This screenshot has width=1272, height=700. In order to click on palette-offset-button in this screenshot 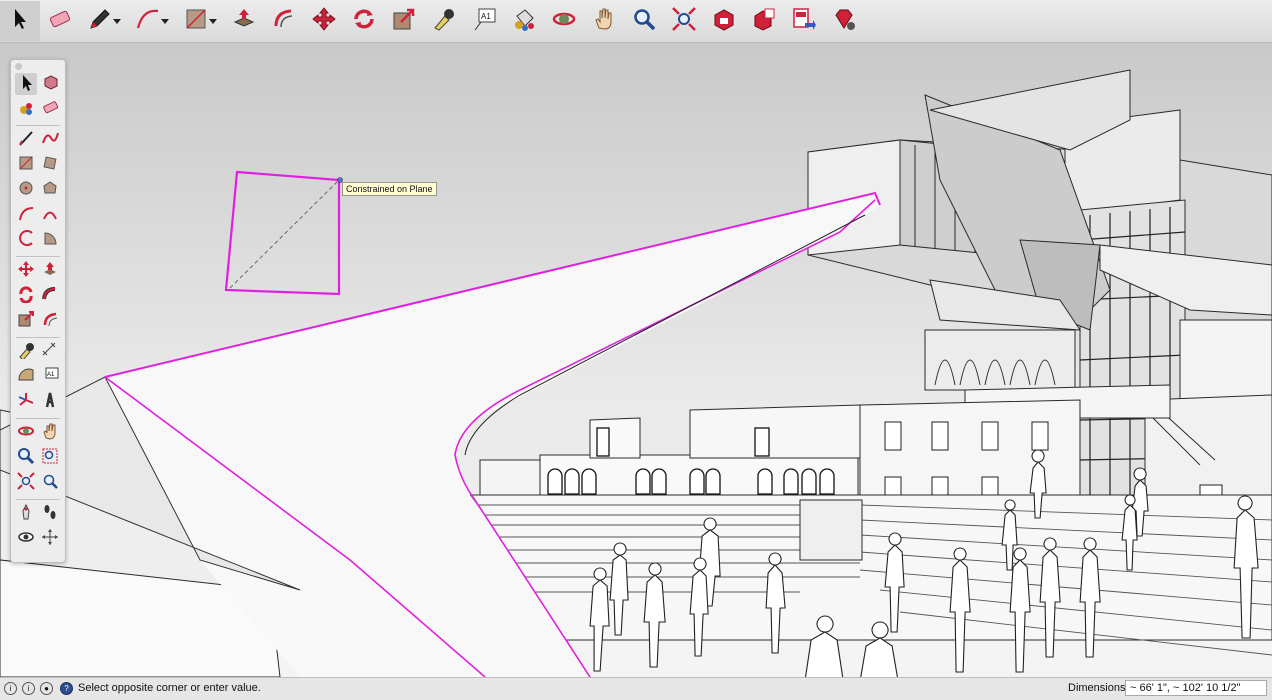, I will do `click(50, 321)`.